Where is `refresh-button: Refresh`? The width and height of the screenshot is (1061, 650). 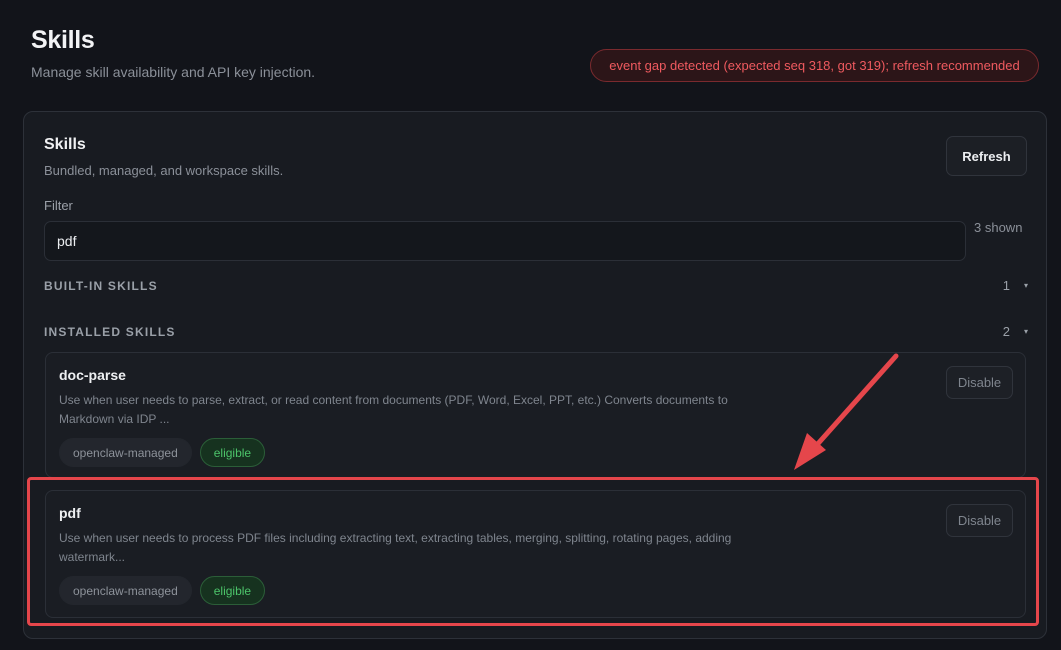 refresh-button: Refresh is located at coordinates (986, 156).